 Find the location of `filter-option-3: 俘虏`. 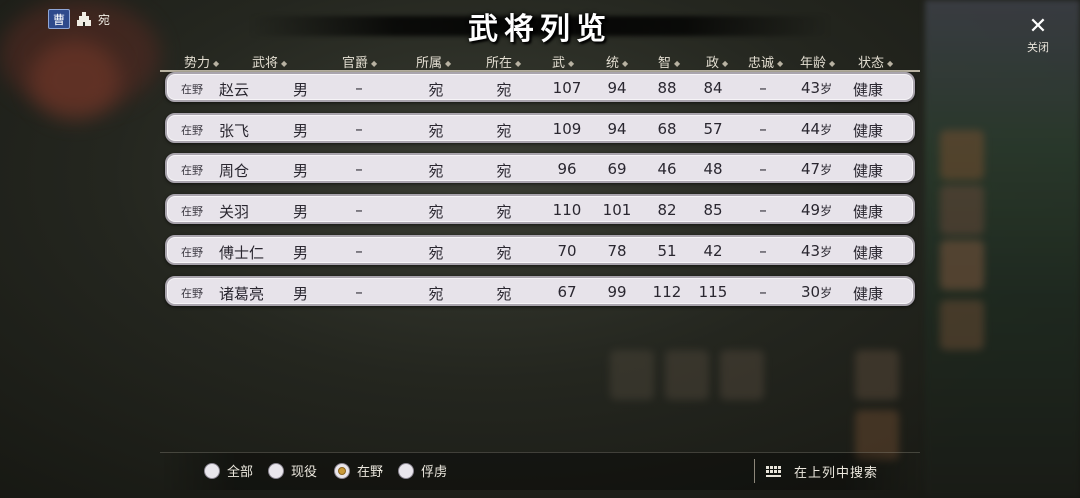

filter-option-3: 俘虏 is located at coordinates (422, 470).